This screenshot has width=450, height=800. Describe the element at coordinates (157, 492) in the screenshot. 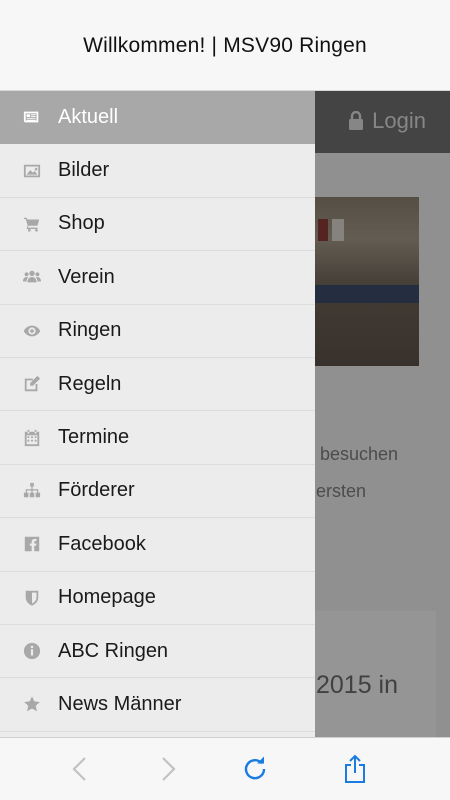

I see `menu-item-foerderer: Förderer` at that location.